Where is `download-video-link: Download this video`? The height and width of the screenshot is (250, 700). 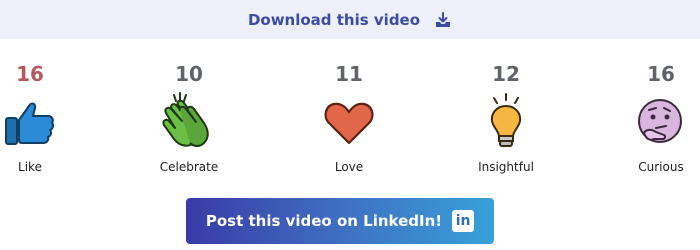
download-video-link: Download this video is located at coordinates (350, 20).